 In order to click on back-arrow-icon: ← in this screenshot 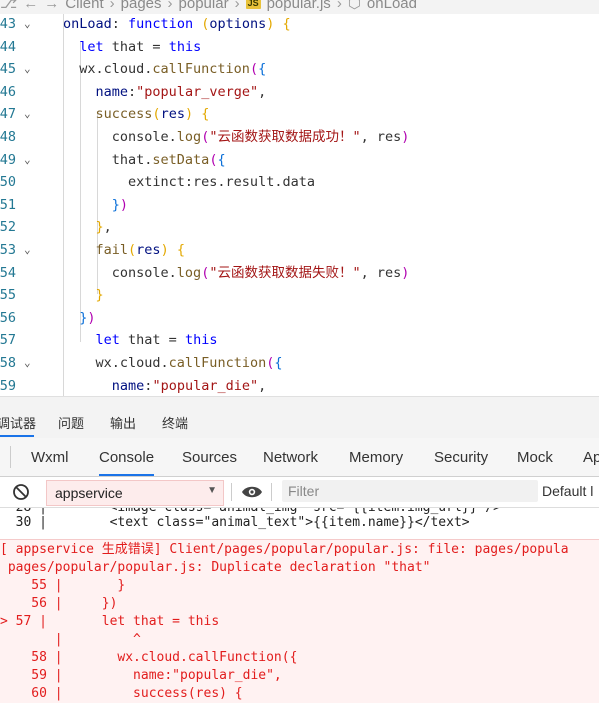, I will do `click(30, 6)`.